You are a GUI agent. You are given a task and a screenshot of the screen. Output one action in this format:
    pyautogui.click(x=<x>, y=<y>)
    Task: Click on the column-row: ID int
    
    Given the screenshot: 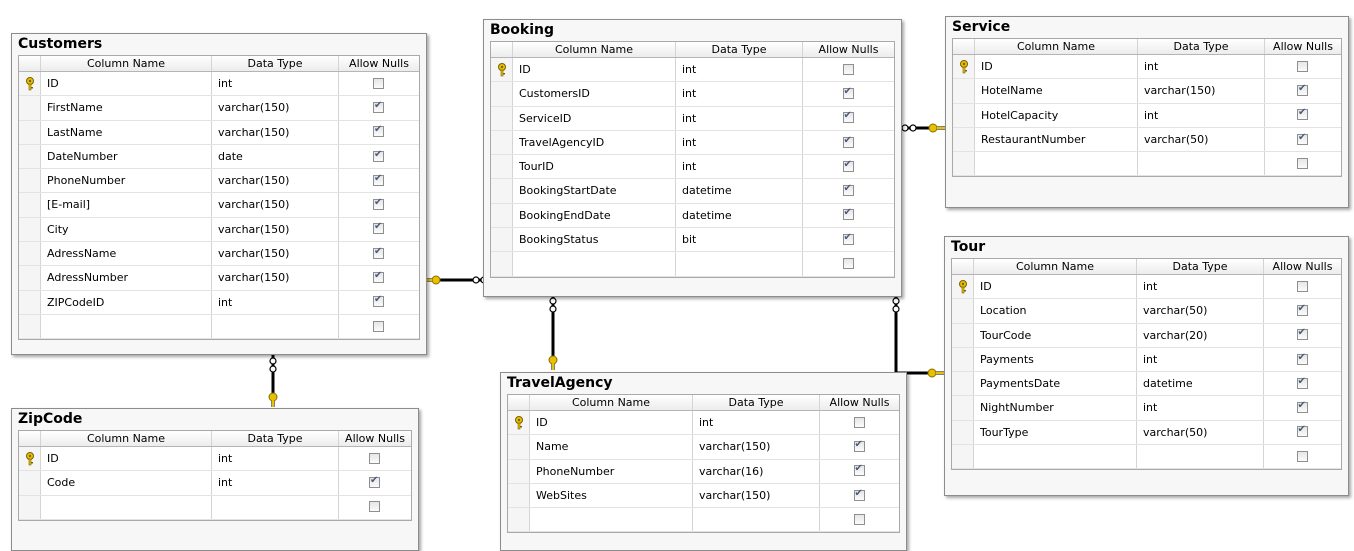 What is the action you would take?
    pyautogui.click(x=215, y=459)
    